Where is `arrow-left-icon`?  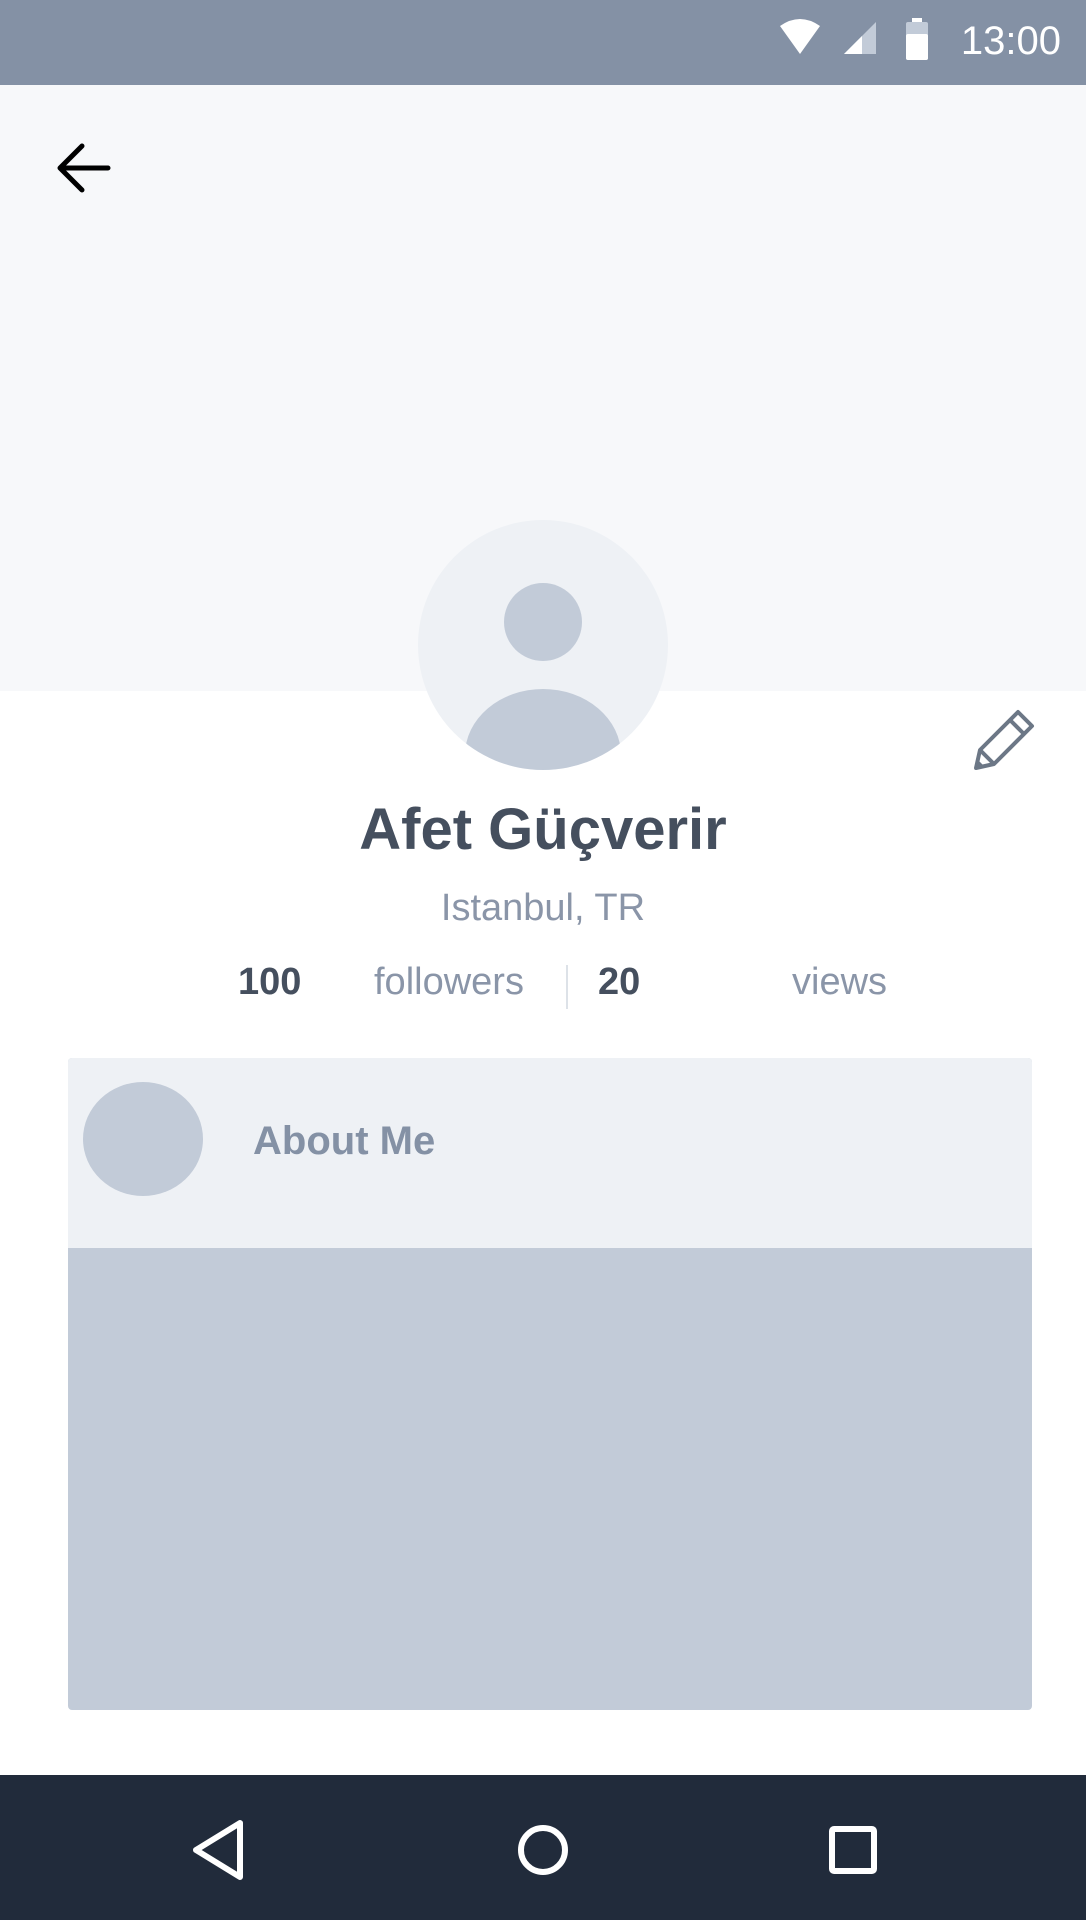 arrow-left-icon is located at coordinates (84, 168).